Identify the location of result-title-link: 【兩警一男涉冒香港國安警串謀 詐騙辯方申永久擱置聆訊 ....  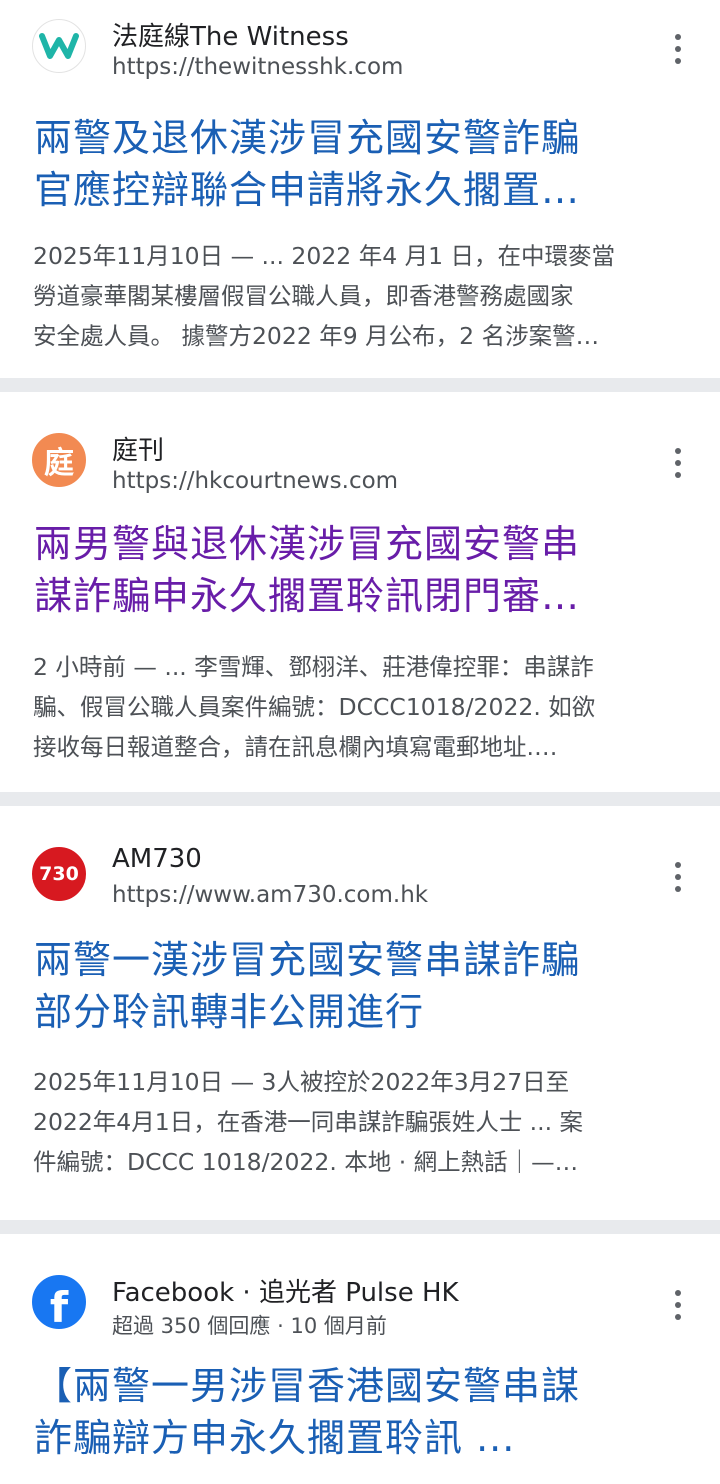
(357, 1412).